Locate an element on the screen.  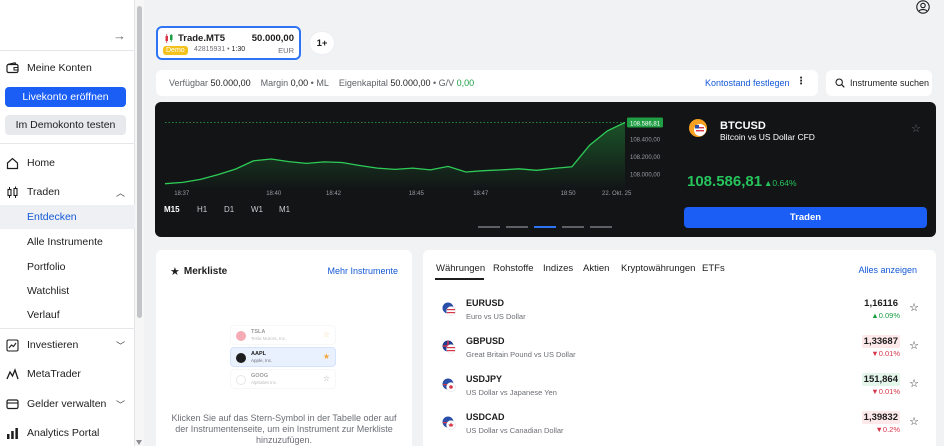
analytics-icon is located at coordinates (12, 433).